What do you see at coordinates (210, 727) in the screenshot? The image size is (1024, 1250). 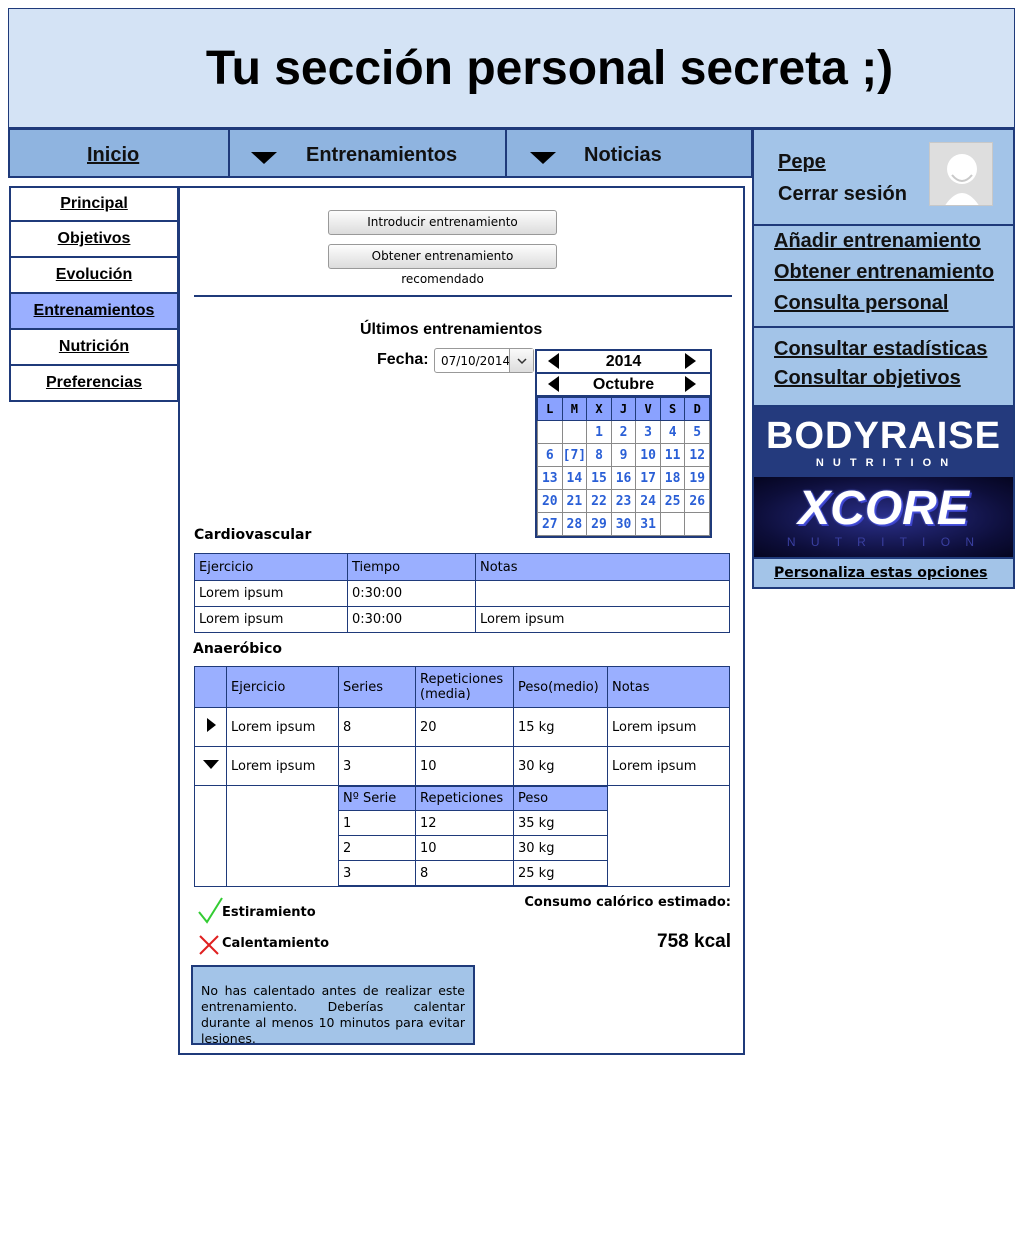 I see `expand-row-button` at bounding box center [210, 727].